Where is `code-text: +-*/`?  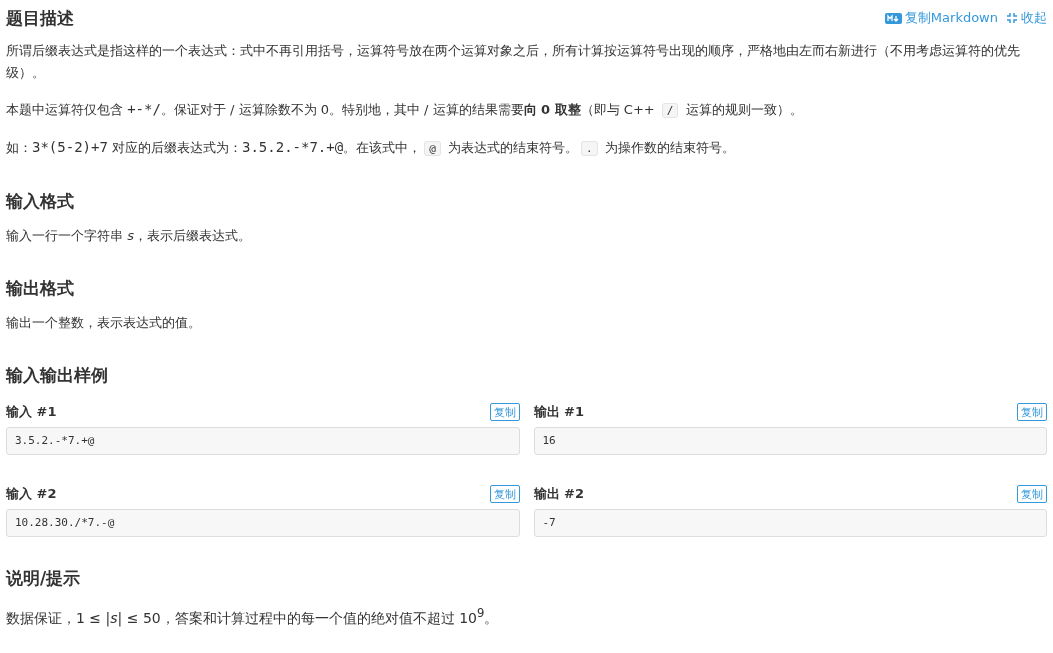
code-text: +-*/ is located at coordinates (144, 109).